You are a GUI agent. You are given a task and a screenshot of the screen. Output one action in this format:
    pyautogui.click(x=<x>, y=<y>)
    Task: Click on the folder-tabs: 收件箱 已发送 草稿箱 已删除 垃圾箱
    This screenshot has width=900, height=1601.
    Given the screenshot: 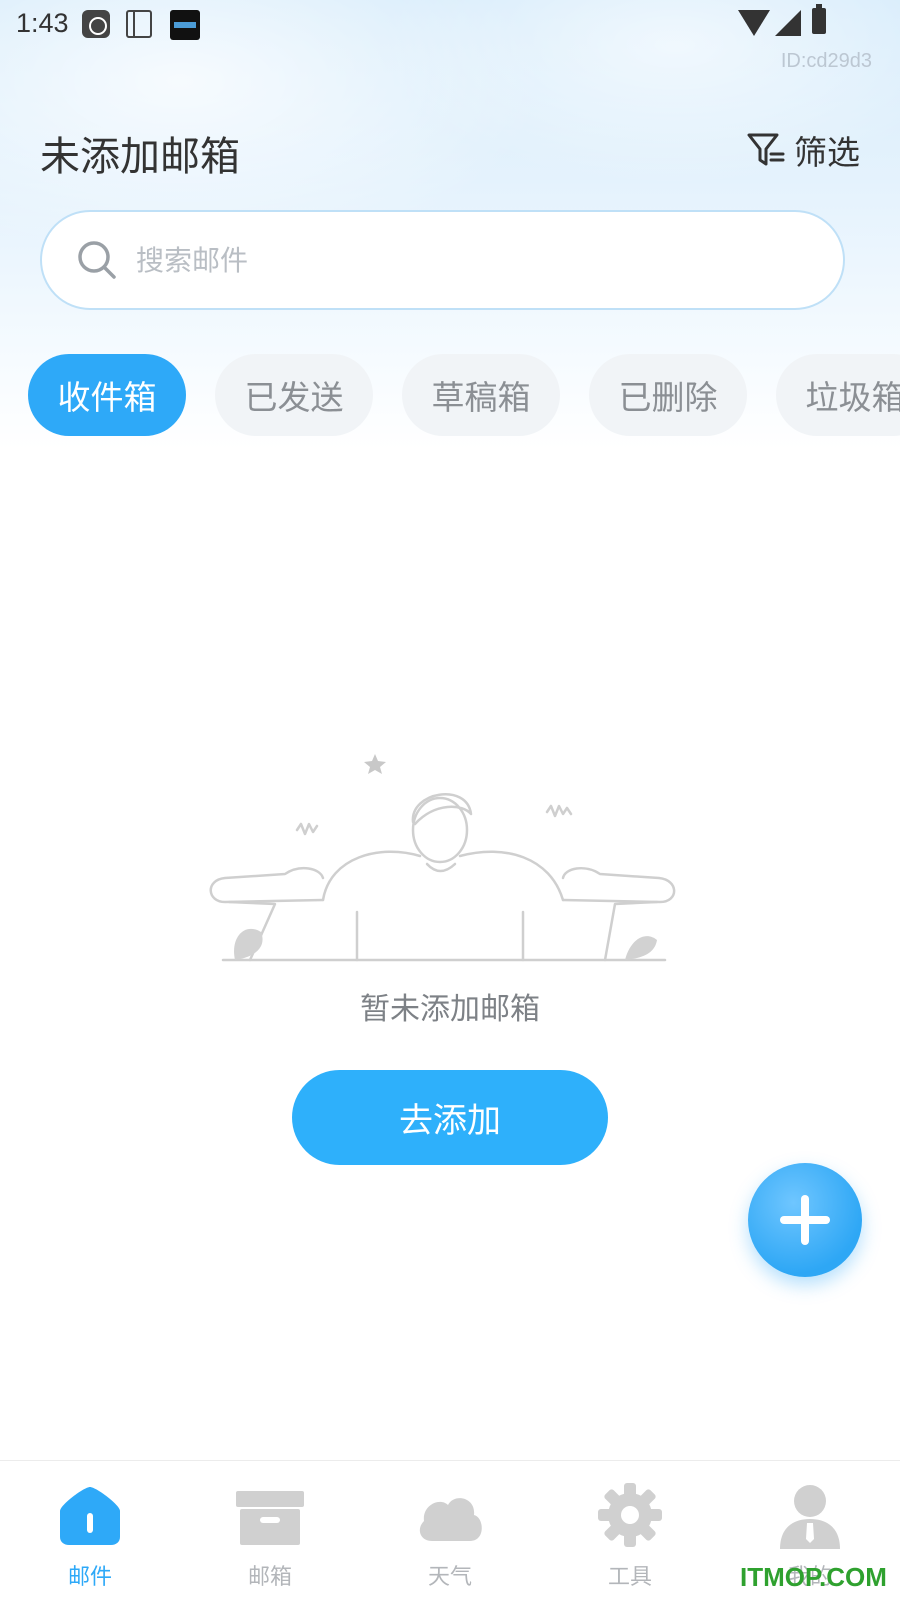 What is the action you would take?
    pyautogui.click(x=464, y=395)
    